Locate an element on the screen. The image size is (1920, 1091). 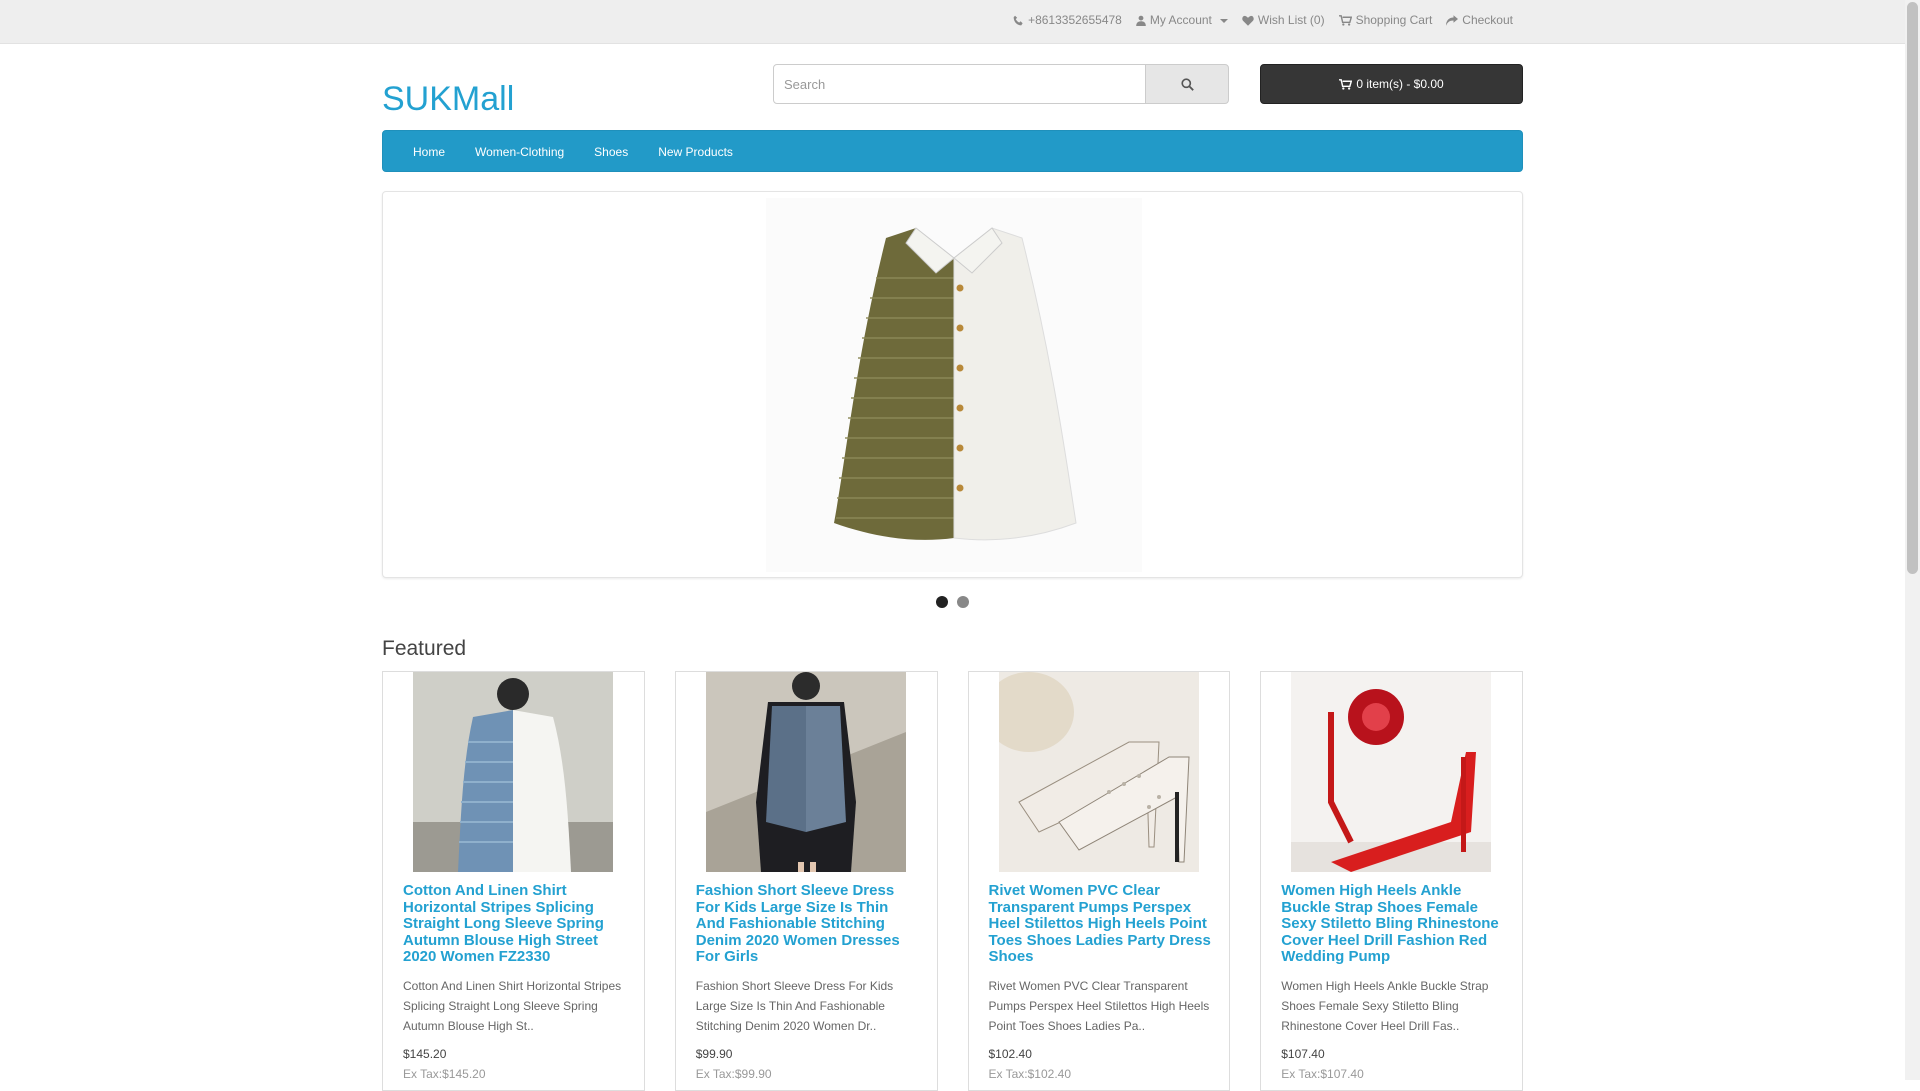
checkout-link: Checkout is located at coordinates (1479, 20).